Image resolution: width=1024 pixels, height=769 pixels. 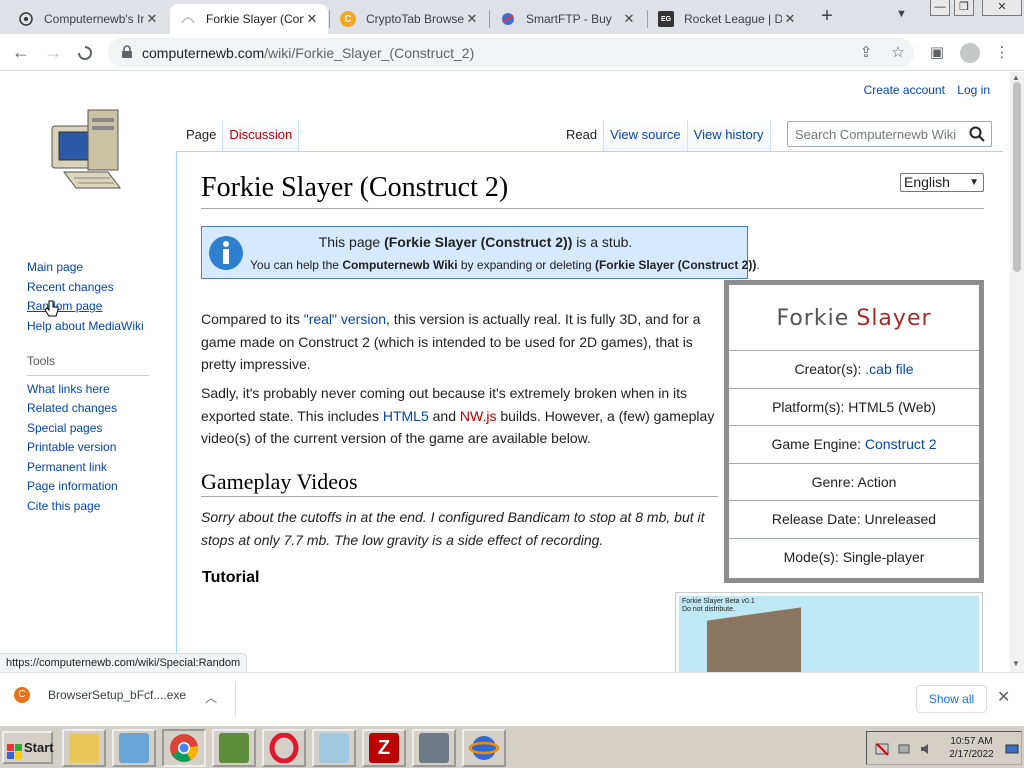 I want to click on clock: 10:57 AM 2/17/2022, so click(x=971, y=748).